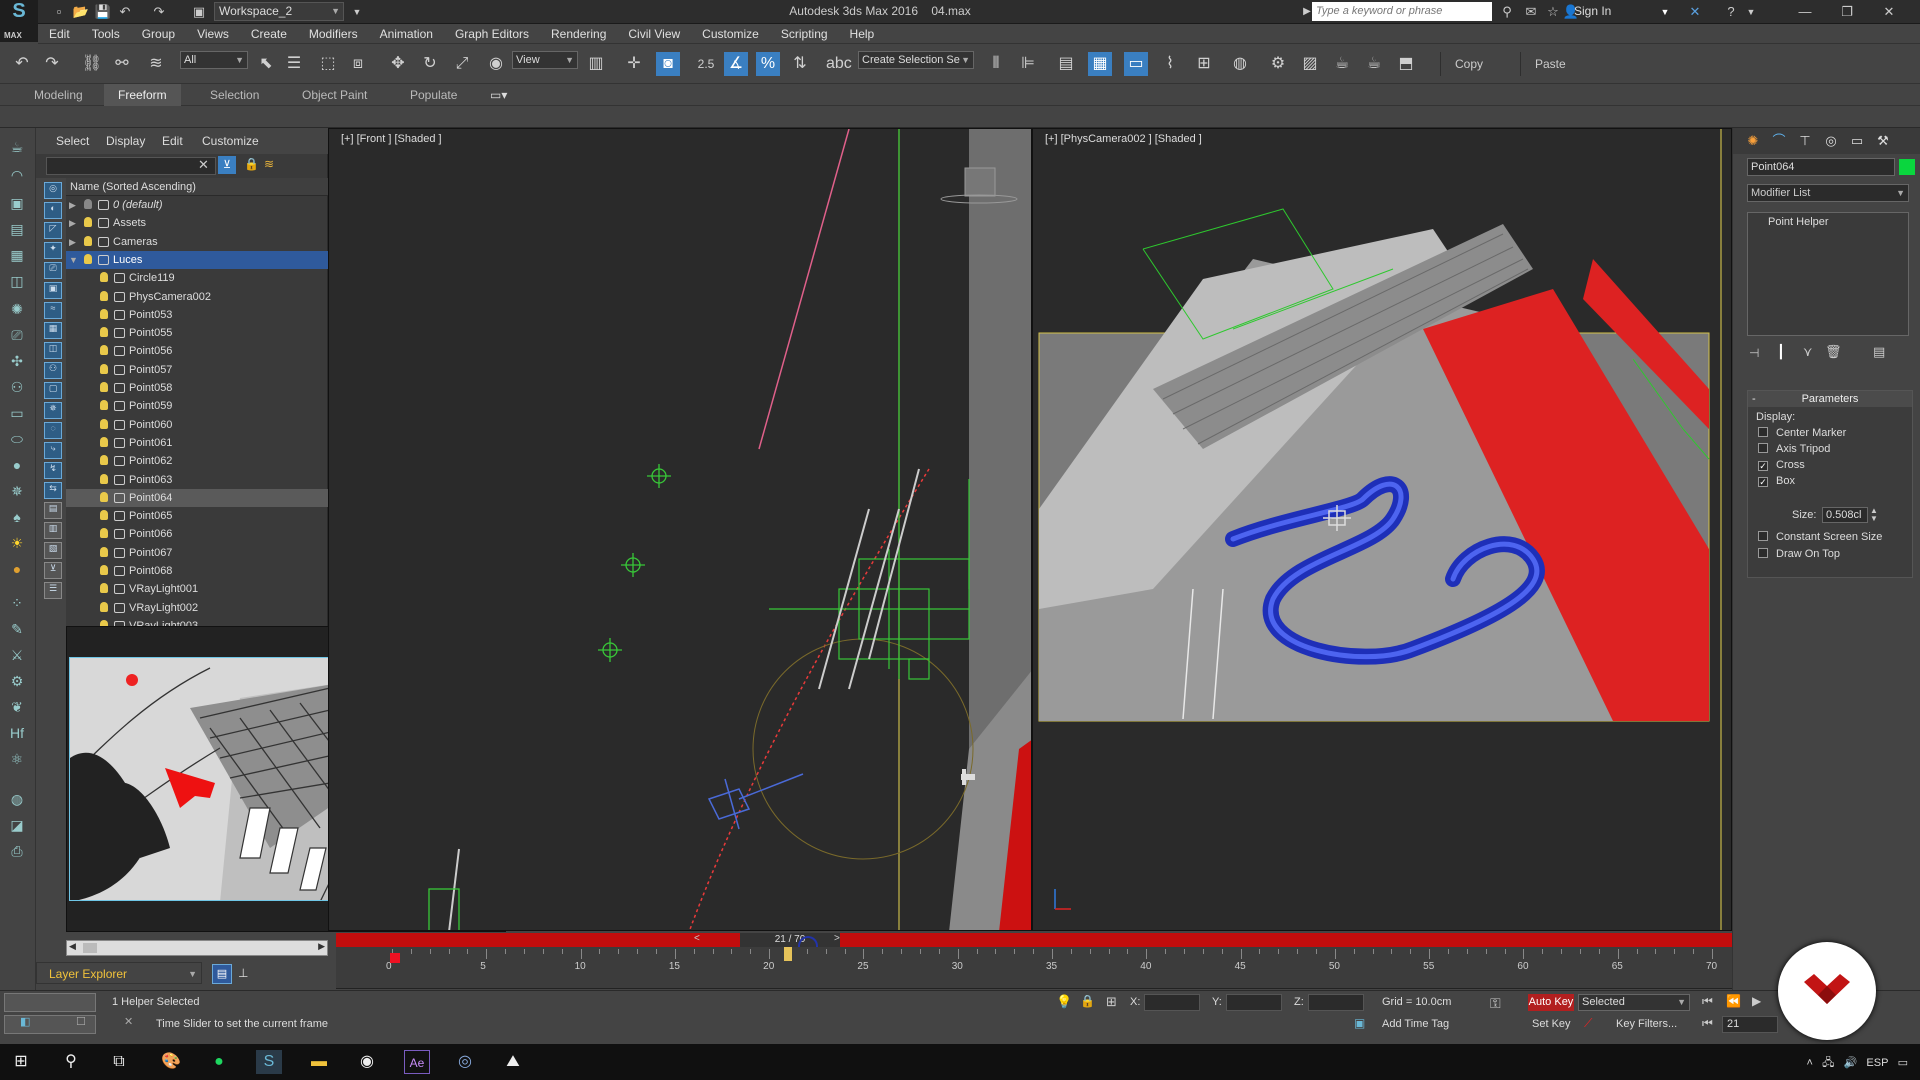 The height and width of the screenshot is (1080, 1920). Describe the element at coordinates (17, 707) in the screenshot. I see `plant-icon: ❦` at that location.